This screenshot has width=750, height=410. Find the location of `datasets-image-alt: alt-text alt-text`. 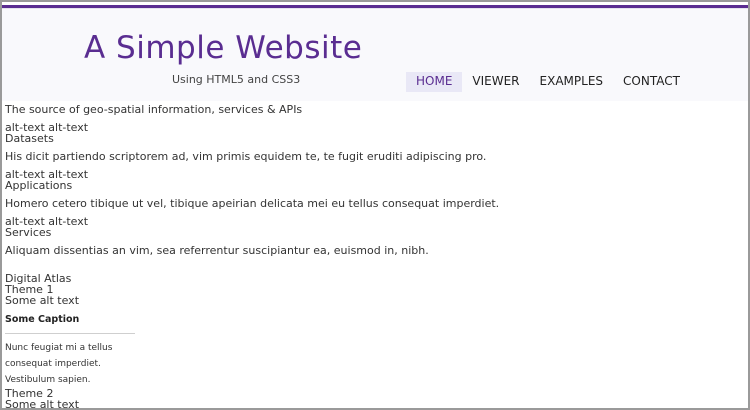

datasets-image-alt: alt-text alt-text is located at coordinates (47, 127).